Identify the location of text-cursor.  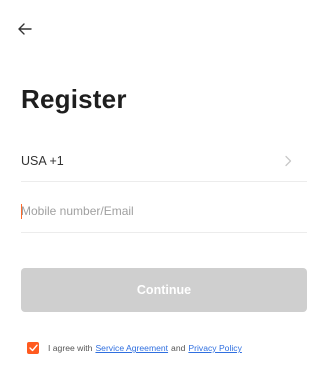
(21, 211).